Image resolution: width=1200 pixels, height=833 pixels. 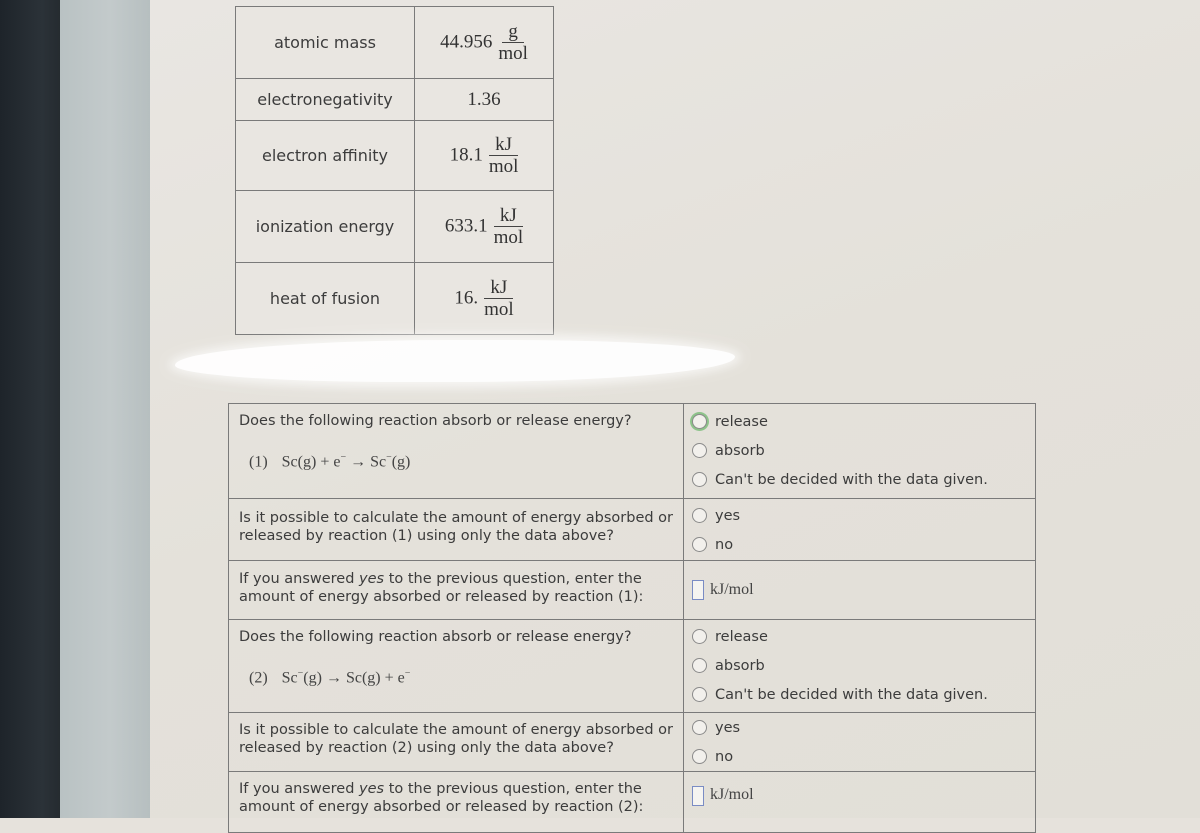 I want to click on property-value: 633.1 kJ mol, so click(x=484, y=226).